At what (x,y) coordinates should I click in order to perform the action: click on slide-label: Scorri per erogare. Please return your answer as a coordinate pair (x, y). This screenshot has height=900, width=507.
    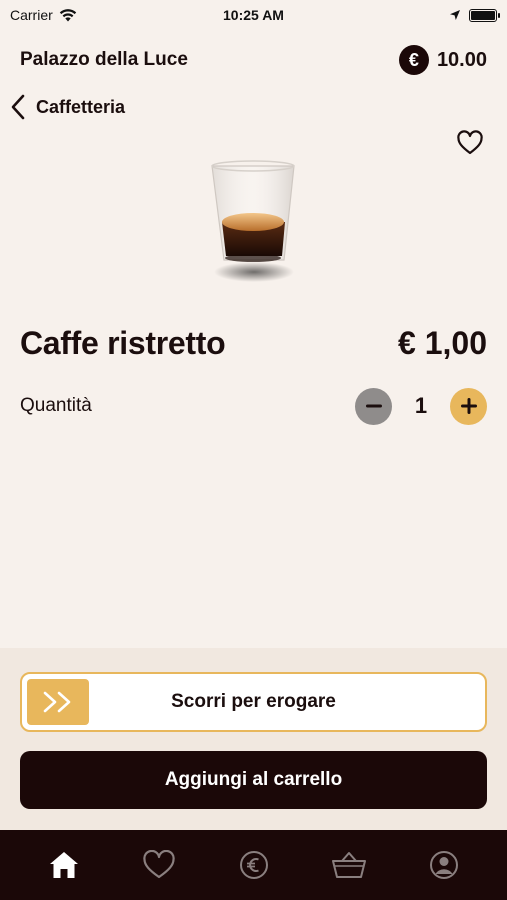
    Looking at the image, I should click on (253, 701).